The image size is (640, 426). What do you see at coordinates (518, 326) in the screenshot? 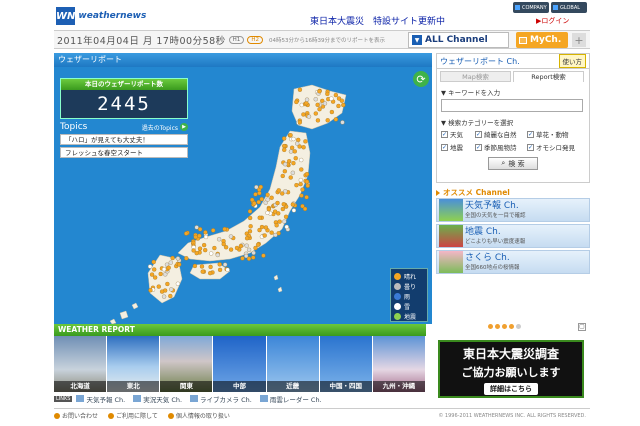
I see `carousel-dot` at bounding box center [518, 326].